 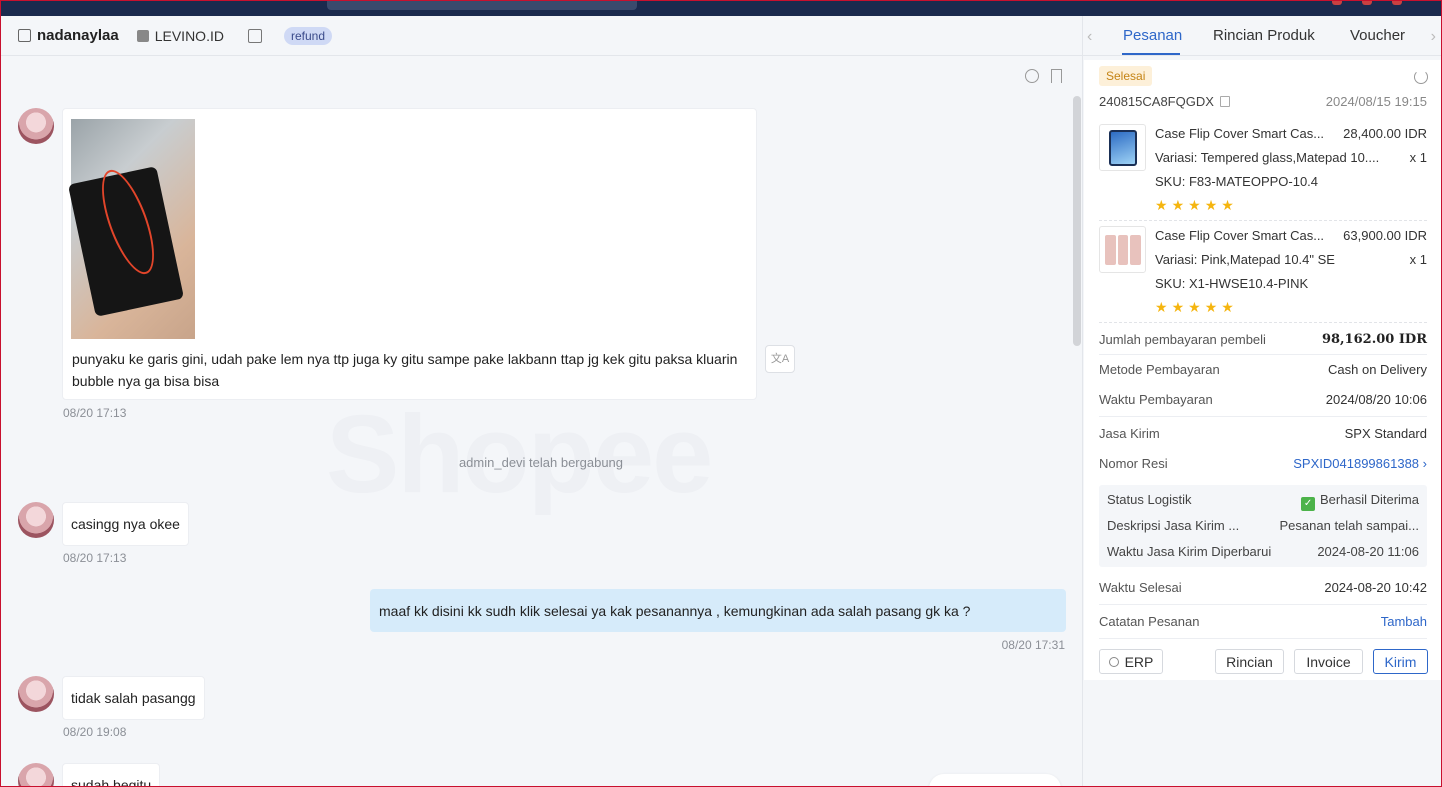 I want to click on copy-icon, so click(x=1224, y=101).